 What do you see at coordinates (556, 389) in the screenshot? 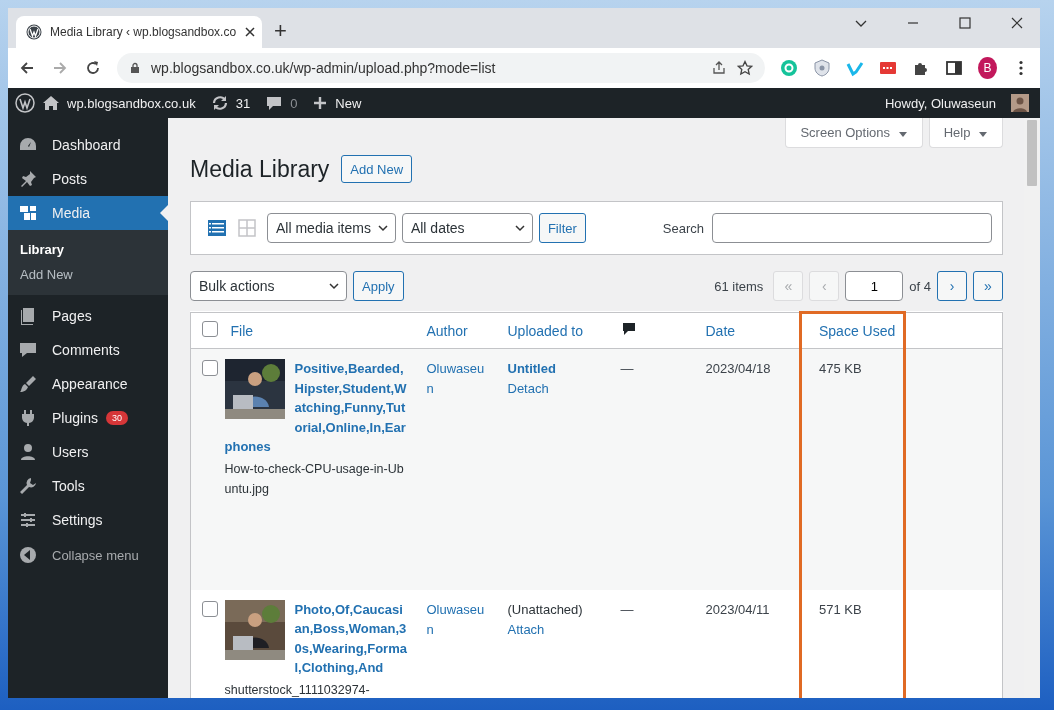
I see `attach-link: Detach` at bounding box center [556, 389].